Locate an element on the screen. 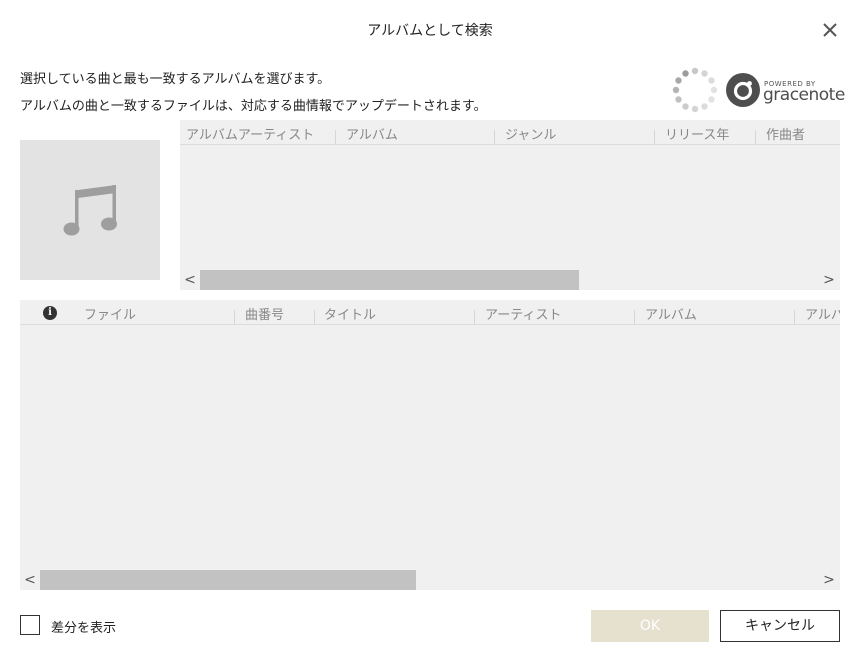 The image size is (860, 660). column-header-track-number: 曲番号 is located at coordinates (264, 313).